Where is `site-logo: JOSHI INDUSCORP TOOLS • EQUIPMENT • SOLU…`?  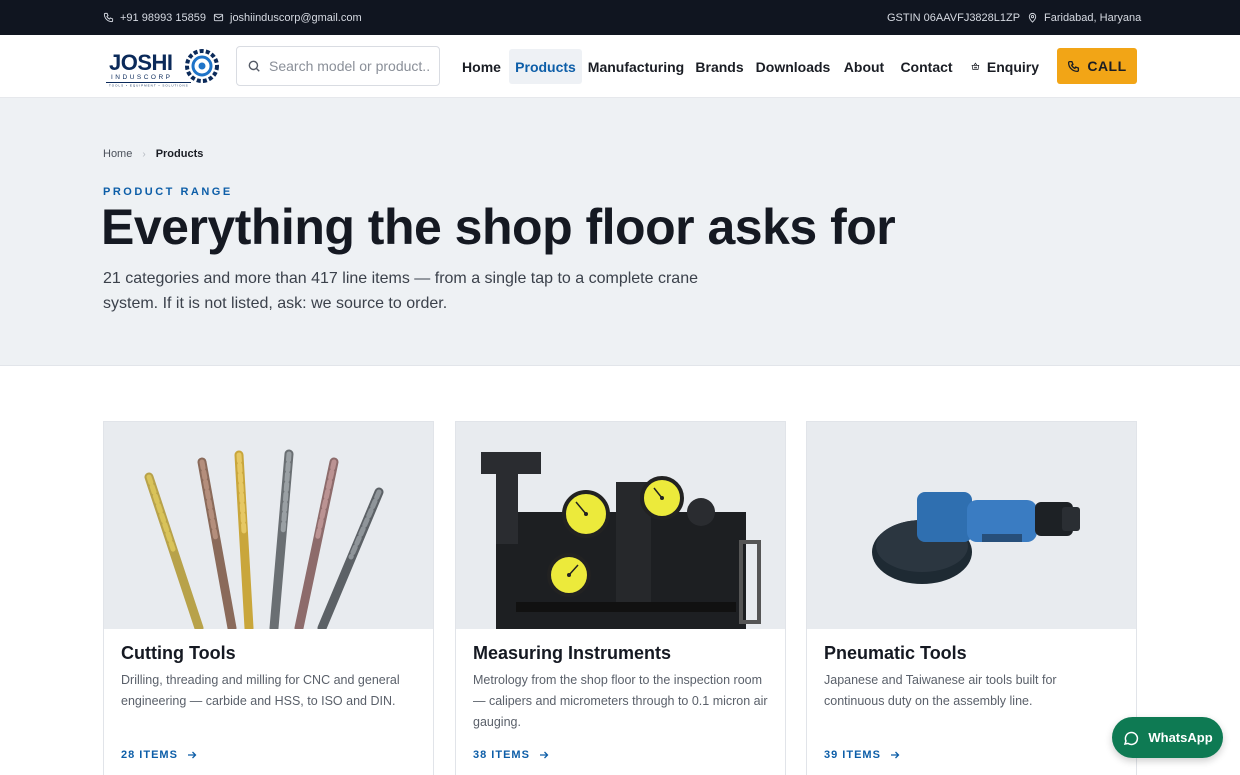 site-logo: JOSHI INDUSCORP TOOLS • EQUIPMENT • SOLU… is located at coordinates (163, 66).